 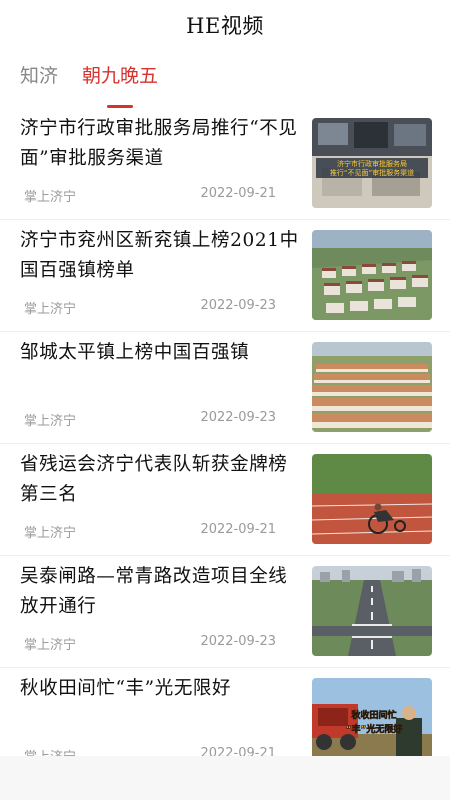 I want to click on tab-zhiji: 知济, so click(x=39, y=80).